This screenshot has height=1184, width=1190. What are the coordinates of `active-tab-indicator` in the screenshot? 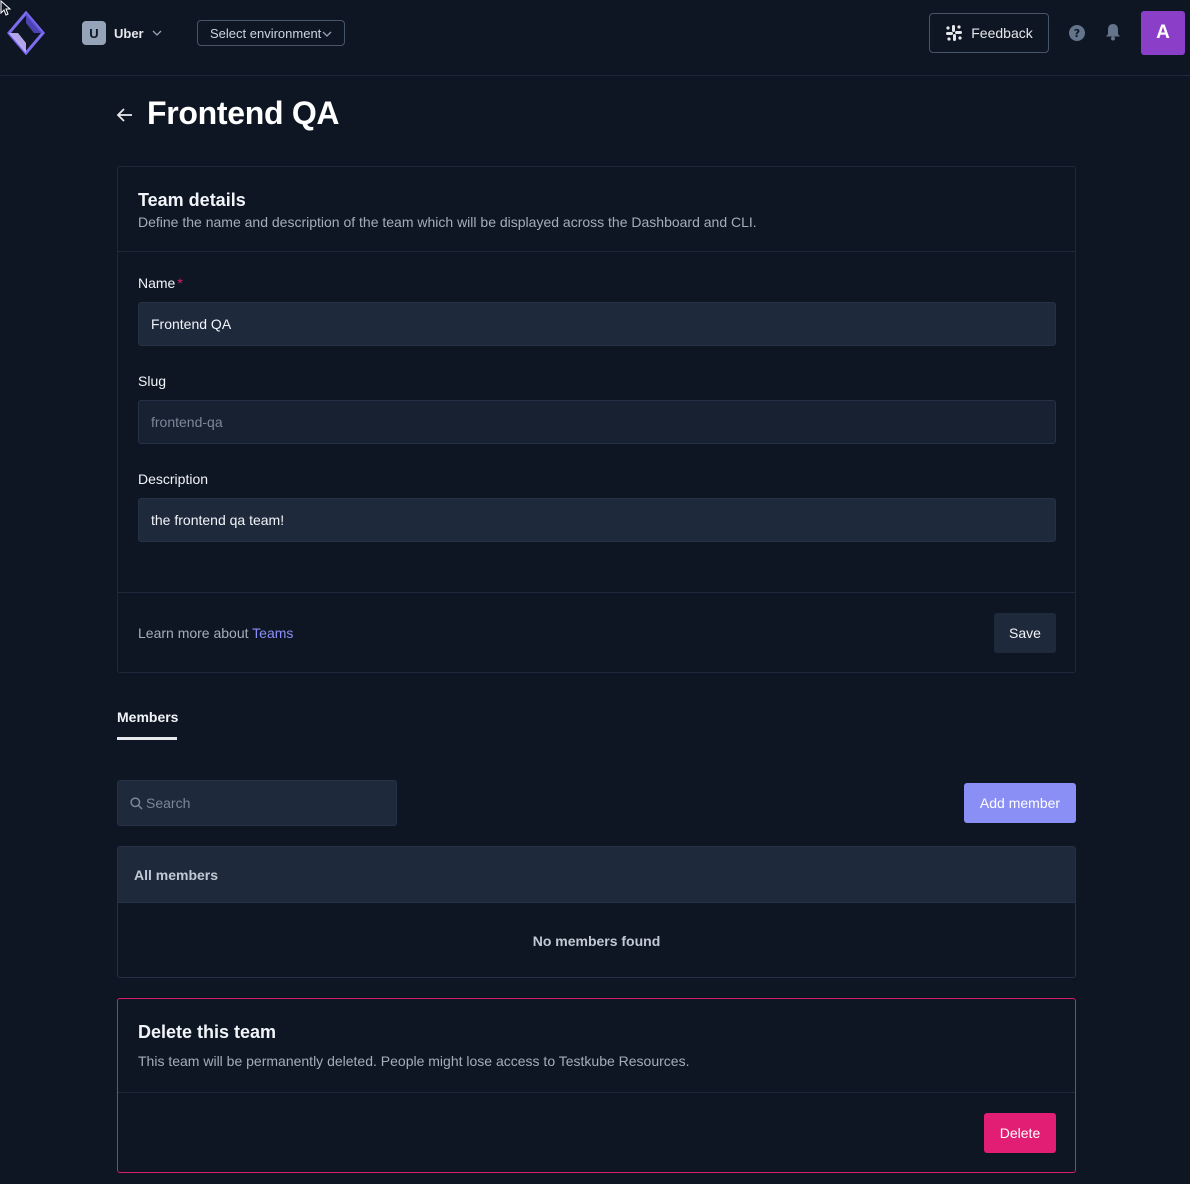 It's located at (147, 738).